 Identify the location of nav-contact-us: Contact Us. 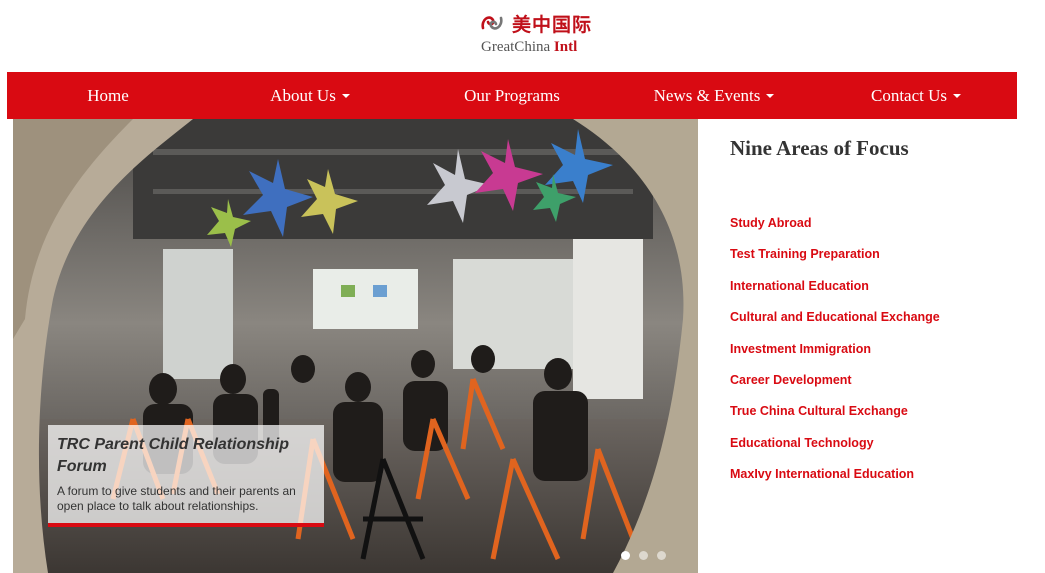
(916, 95).